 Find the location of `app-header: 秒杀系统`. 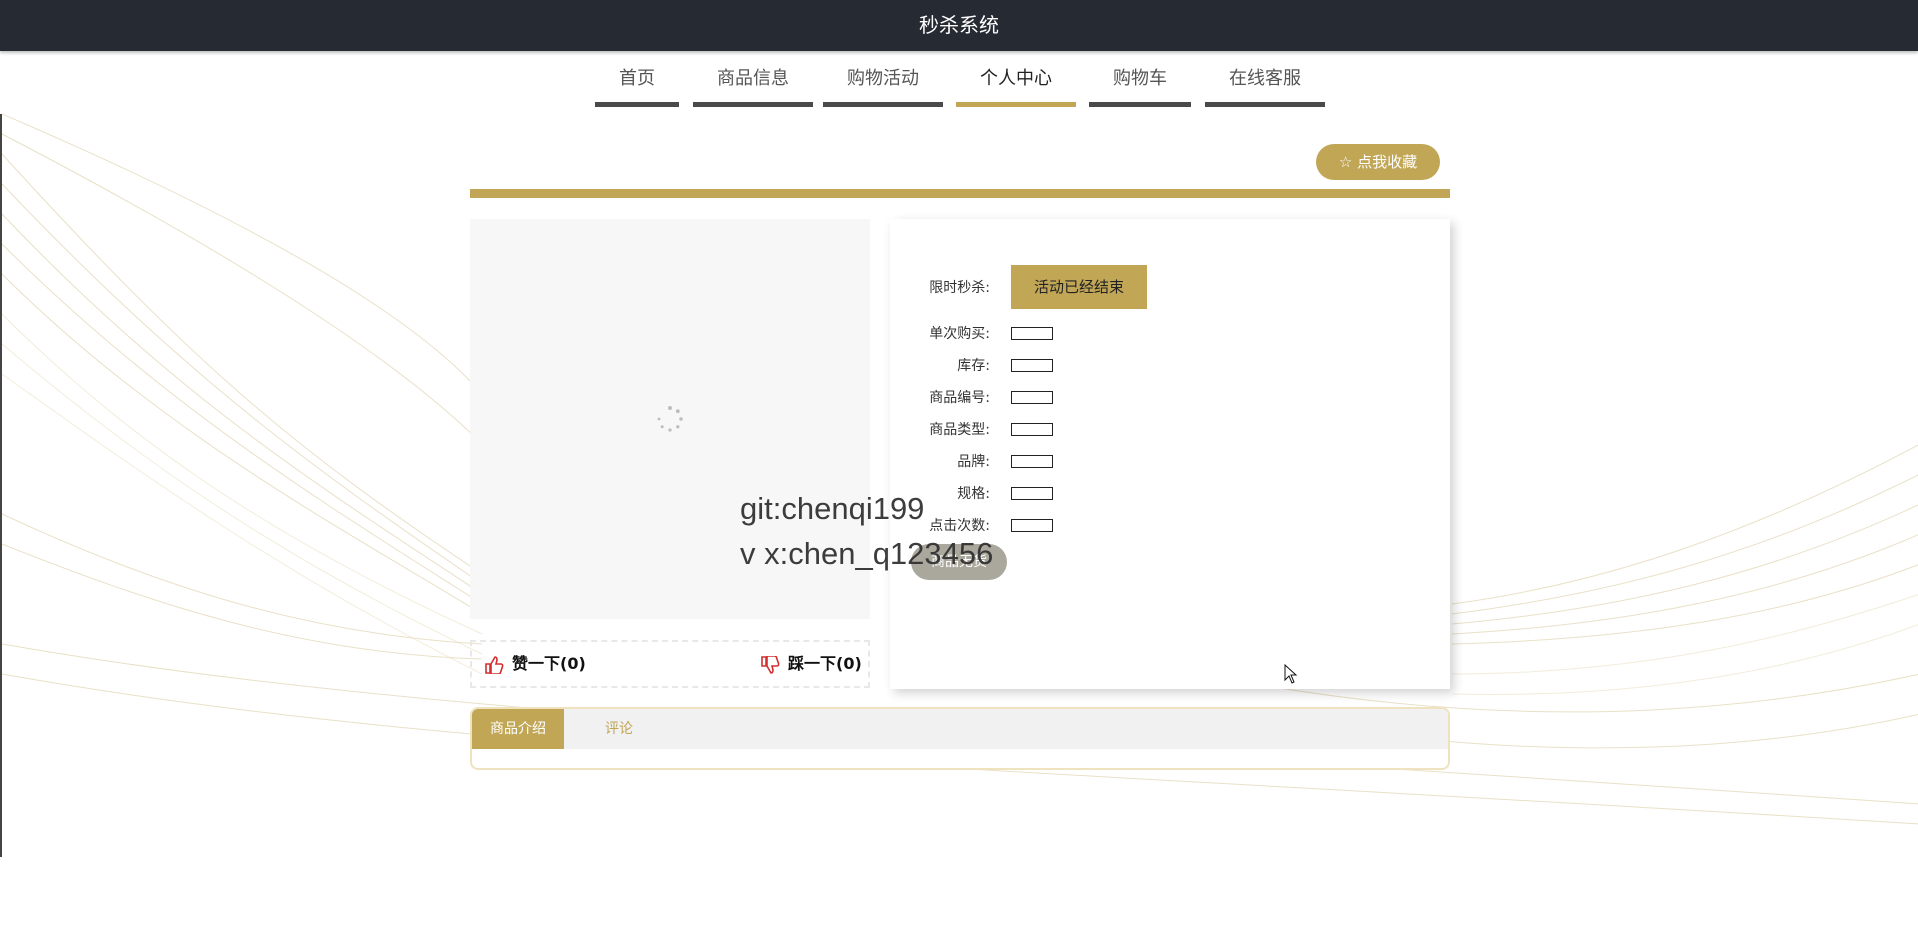

app-header: 秒杀系统 is located at coordinates (959, 25).